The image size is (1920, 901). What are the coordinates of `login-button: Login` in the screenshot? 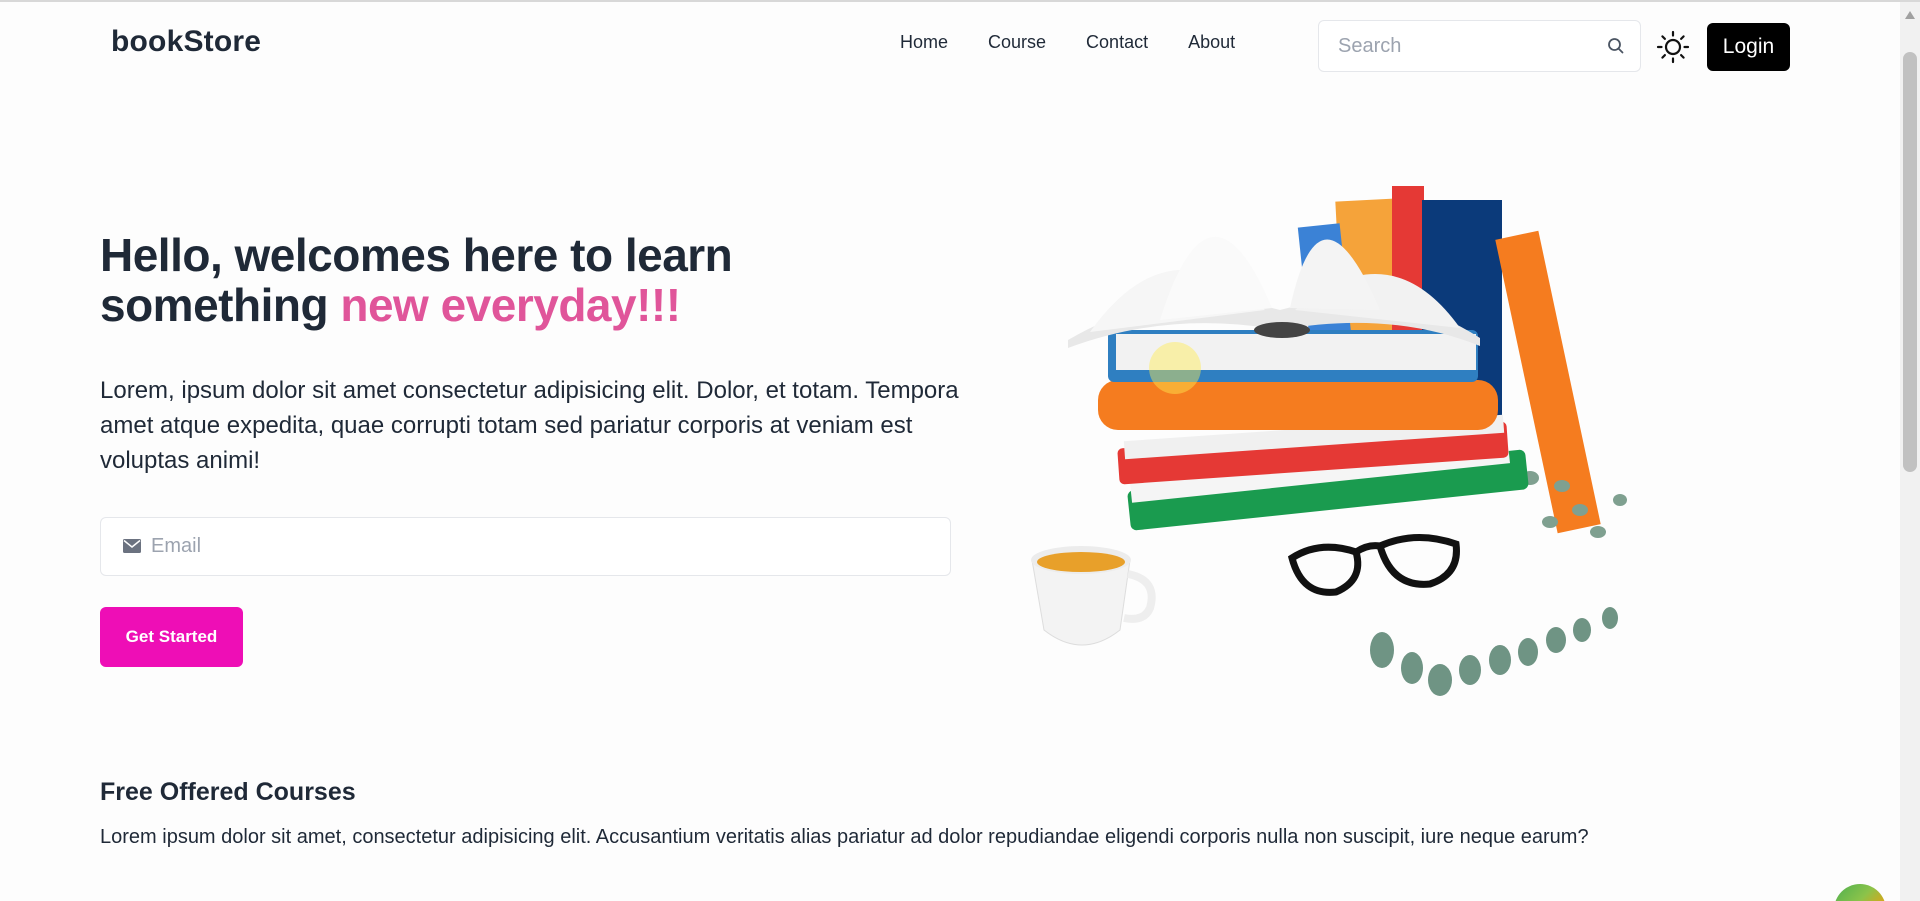 It's located at (1748, 47).